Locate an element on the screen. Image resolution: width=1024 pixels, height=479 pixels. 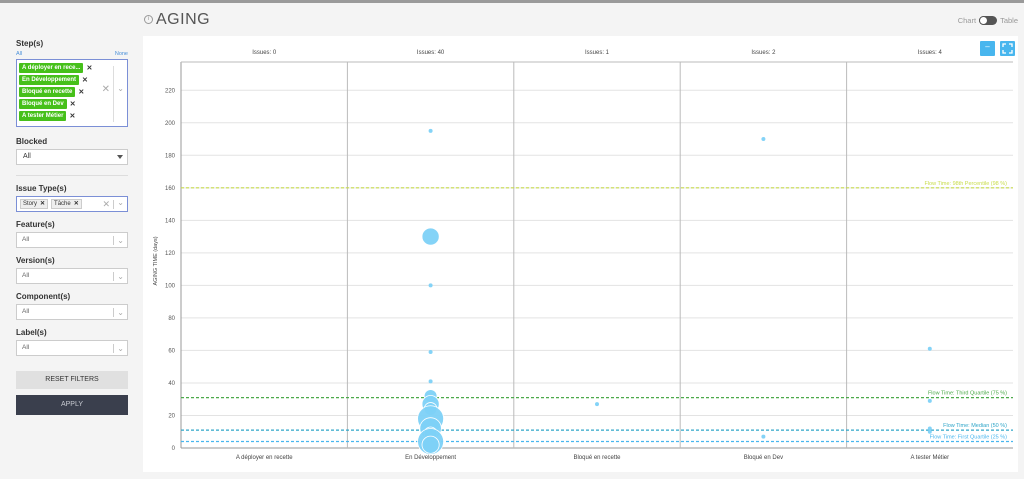
feature-value: All is located at coordinates (26, 239).